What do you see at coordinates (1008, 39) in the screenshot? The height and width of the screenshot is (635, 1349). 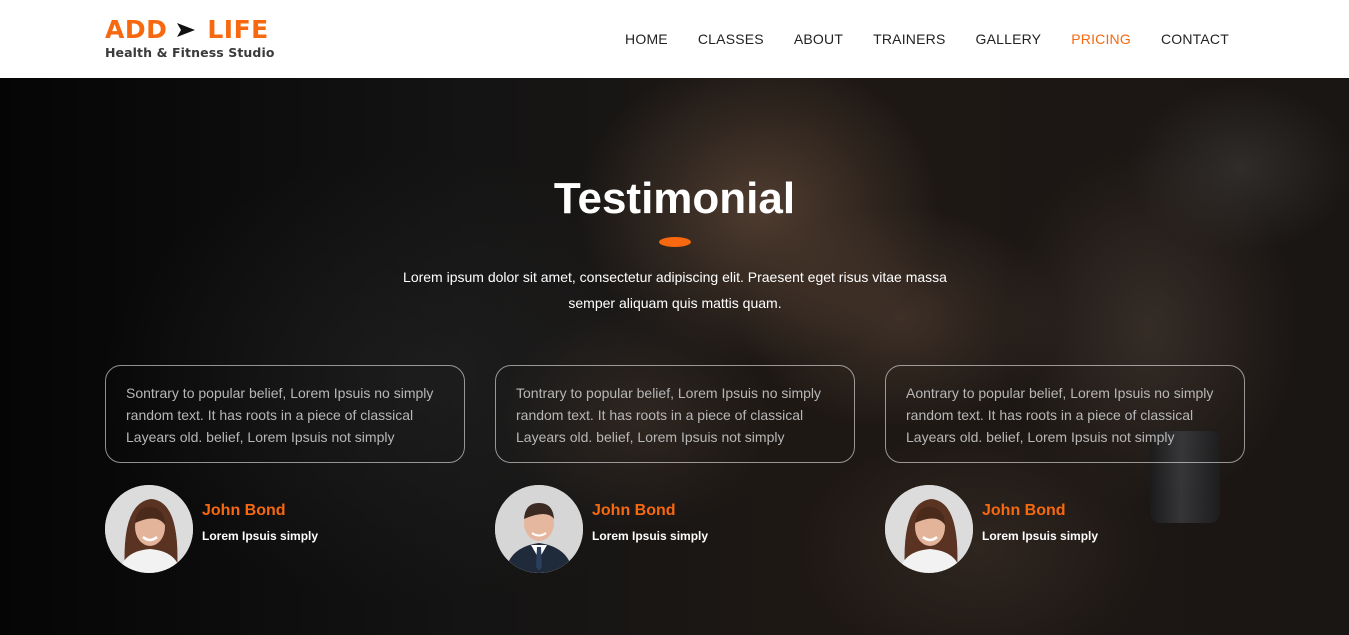 I see `nav-gallery: GALLERY` at bounding box center [1008, 39].